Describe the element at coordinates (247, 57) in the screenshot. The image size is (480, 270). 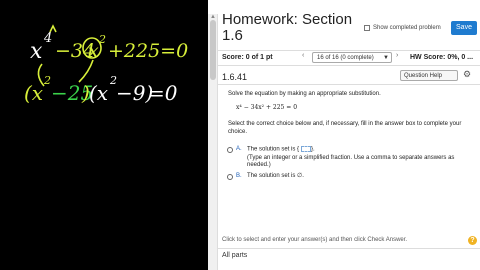
I see `score-label: Score: 0 of 1 pt` at that location.